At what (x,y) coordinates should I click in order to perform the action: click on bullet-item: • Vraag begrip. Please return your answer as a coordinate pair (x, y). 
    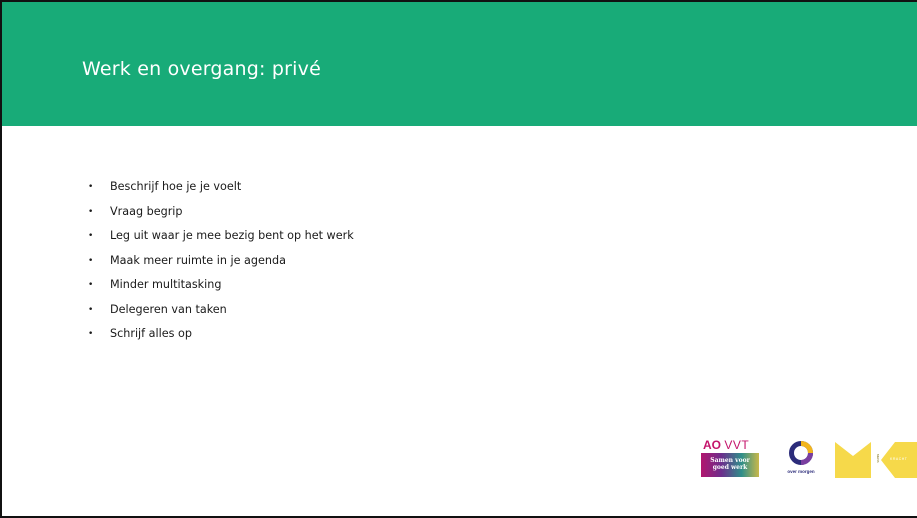
    Looking at the image, I should click on (221, 212).